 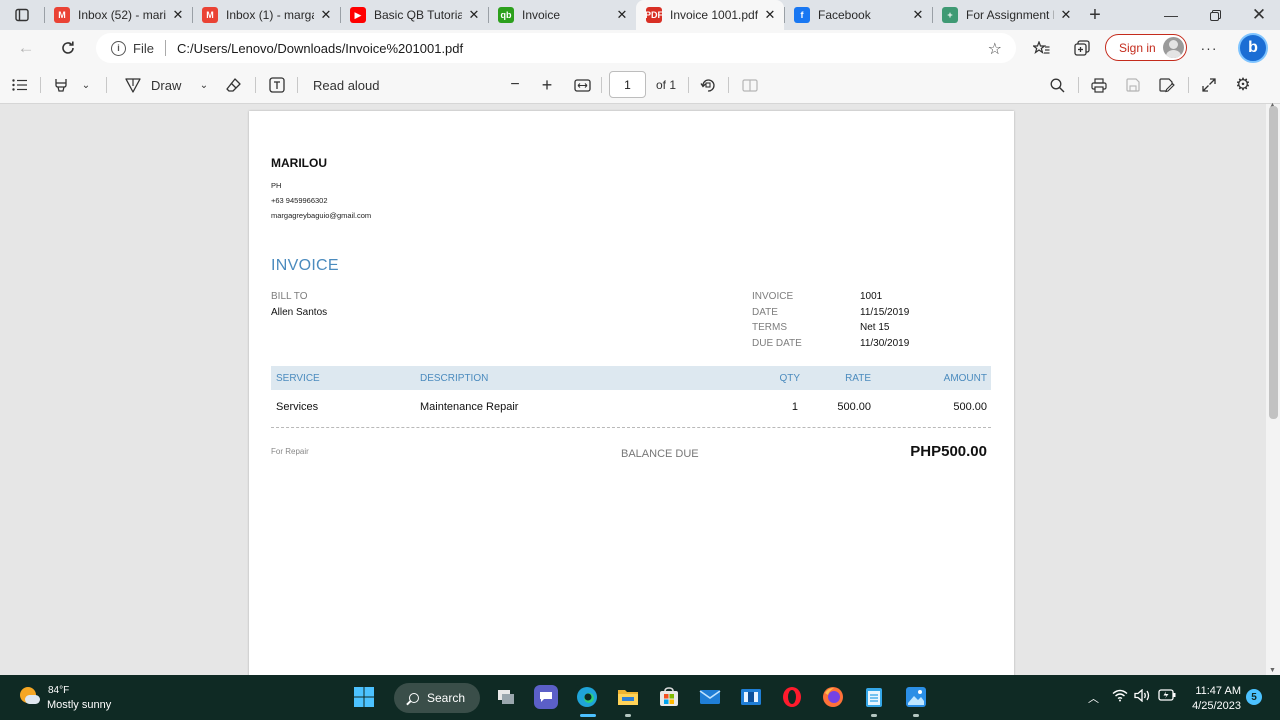 What do you see at coordinates (1216, 706) in the screenshot?
I see `clock-date: 4/25/2023` at bounding box center [1216, 706].